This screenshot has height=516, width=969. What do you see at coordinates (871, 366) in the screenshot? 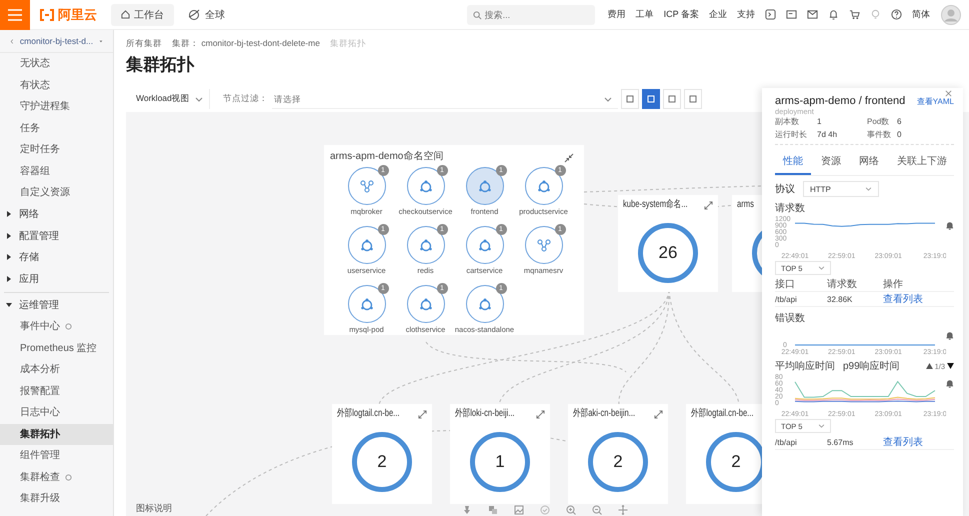
I see `legend-item: p99响应时间` at bounding box center [871, 366].